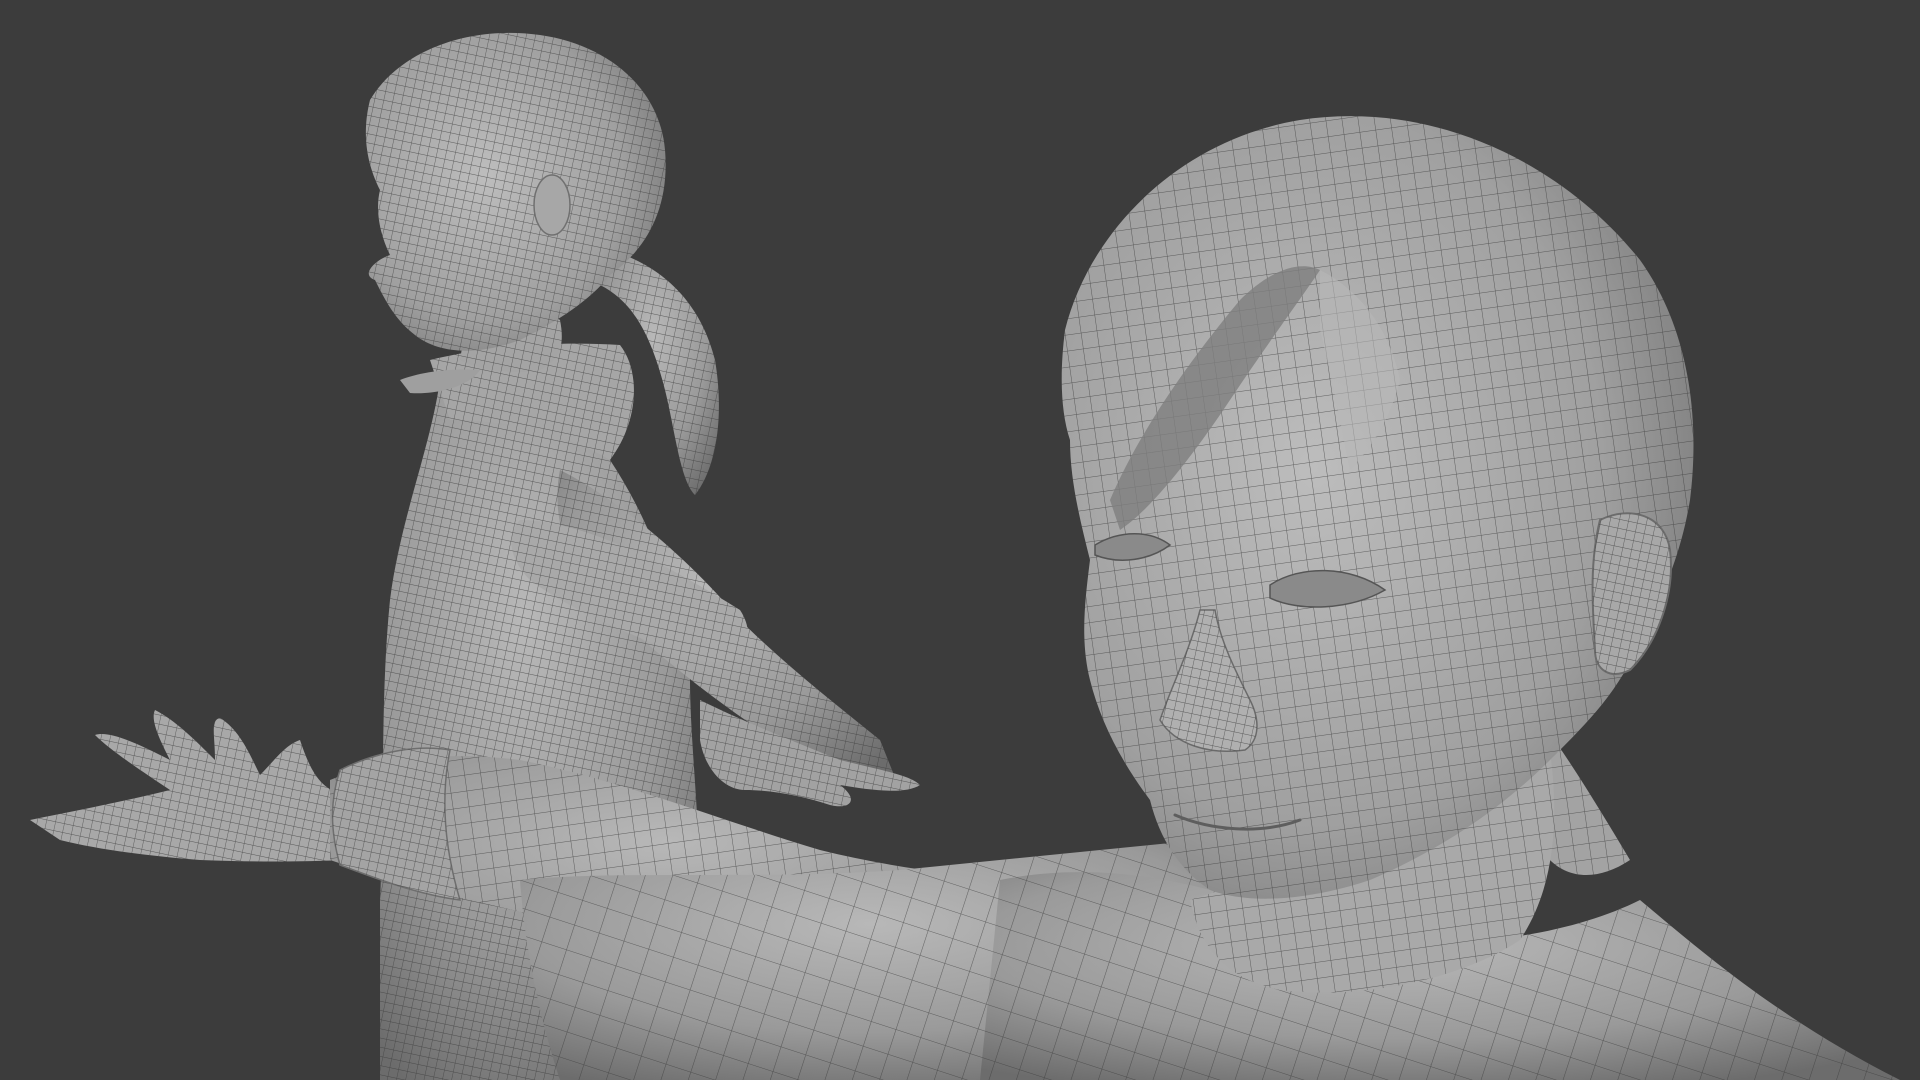 The height and width of the screenshot is (1080, 1920). What do you see at coordinates (552, 205) in the screenshot?
I see `left-figure-ear` at bounding box center [552, 205].